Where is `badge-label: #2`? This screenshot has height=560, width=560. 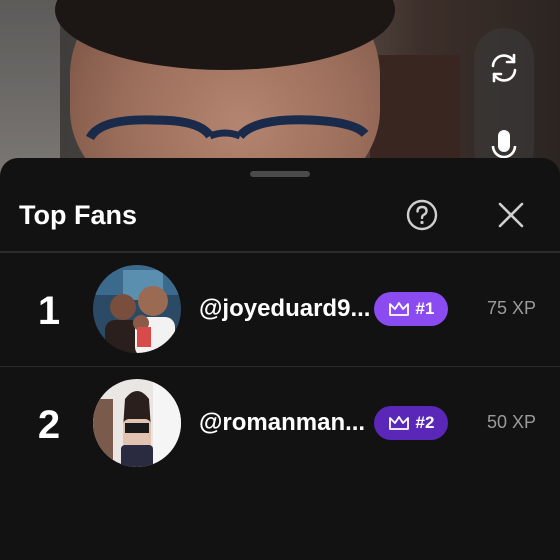
badge-label: #2 is located at coordinates (425, 422).